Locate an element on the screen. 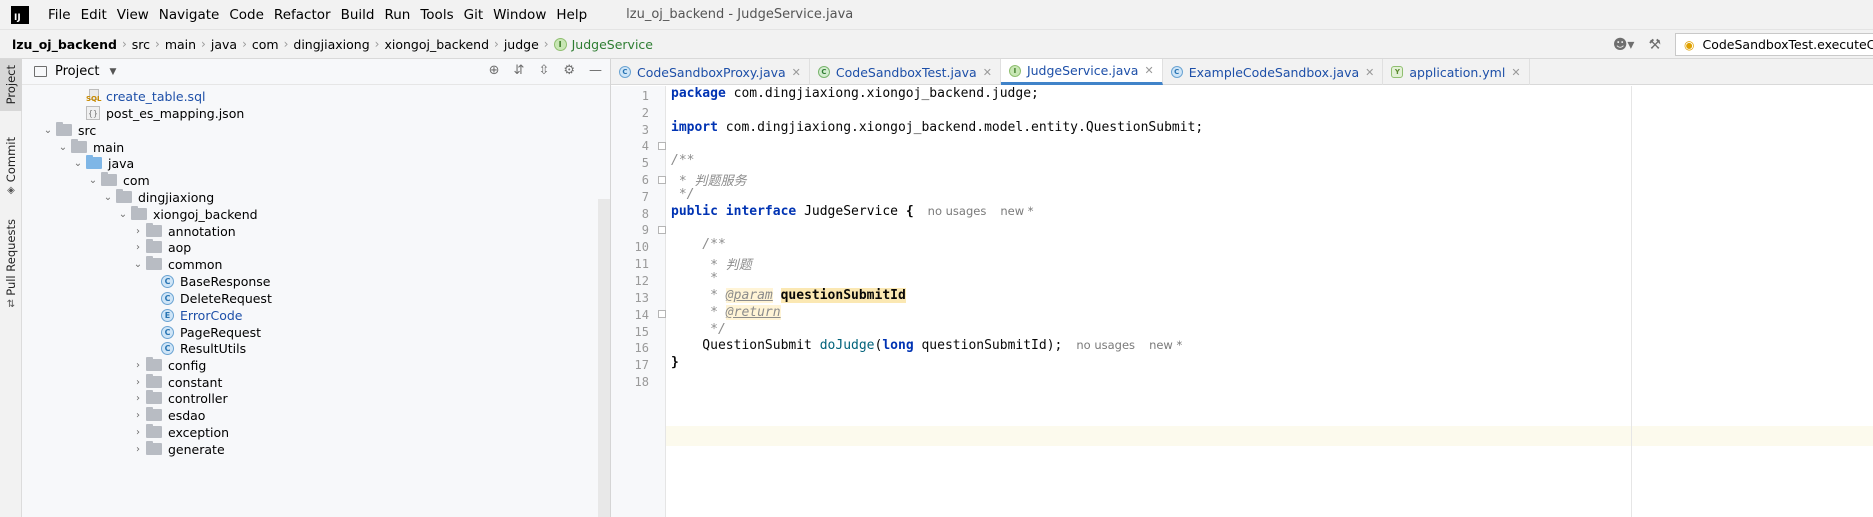 The image size is (1873, 517). tree-item-label: aop is located at coordinates (180, 247).